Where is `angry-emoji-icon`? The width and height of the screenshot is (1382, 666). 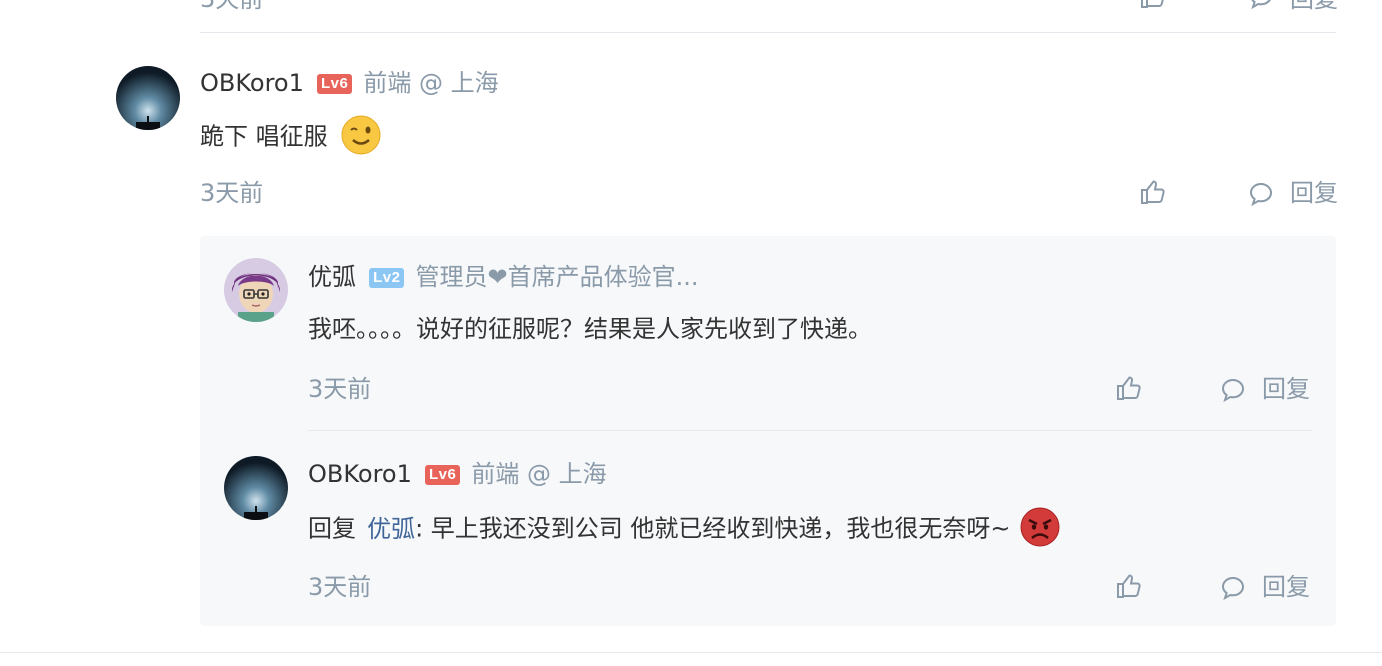 angry-emoji-icon is located at coordinates (1040, 529).